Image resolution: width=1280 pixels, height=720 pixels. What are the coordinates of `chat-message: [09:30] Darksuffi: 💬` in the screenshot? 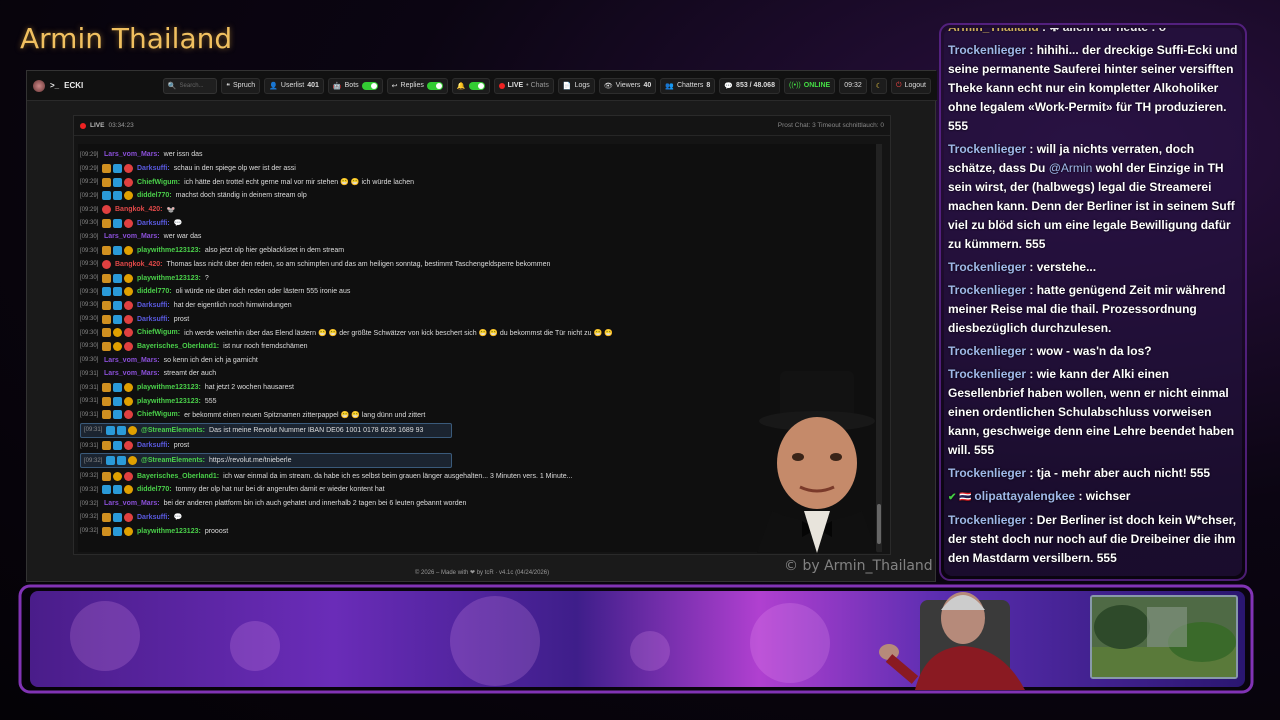 It's located at (480, 223).